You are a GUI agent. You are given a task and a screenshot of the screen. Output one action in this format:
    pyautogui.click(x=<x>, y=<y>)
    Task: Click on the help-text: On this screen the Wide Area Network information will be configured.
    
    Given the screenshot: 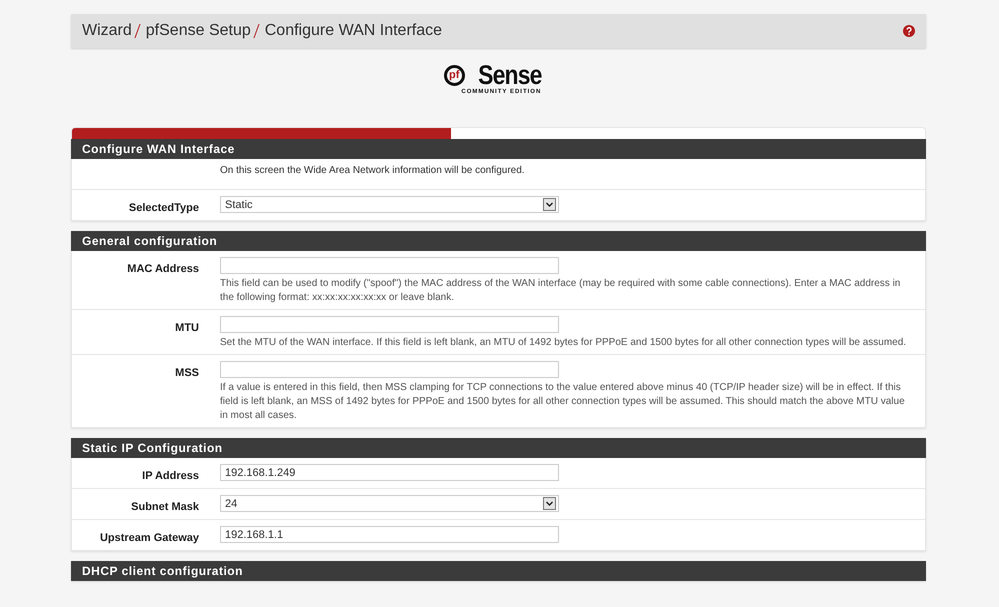 What is the action you would take?
    pyautogui.click(x=373, y=171)
    